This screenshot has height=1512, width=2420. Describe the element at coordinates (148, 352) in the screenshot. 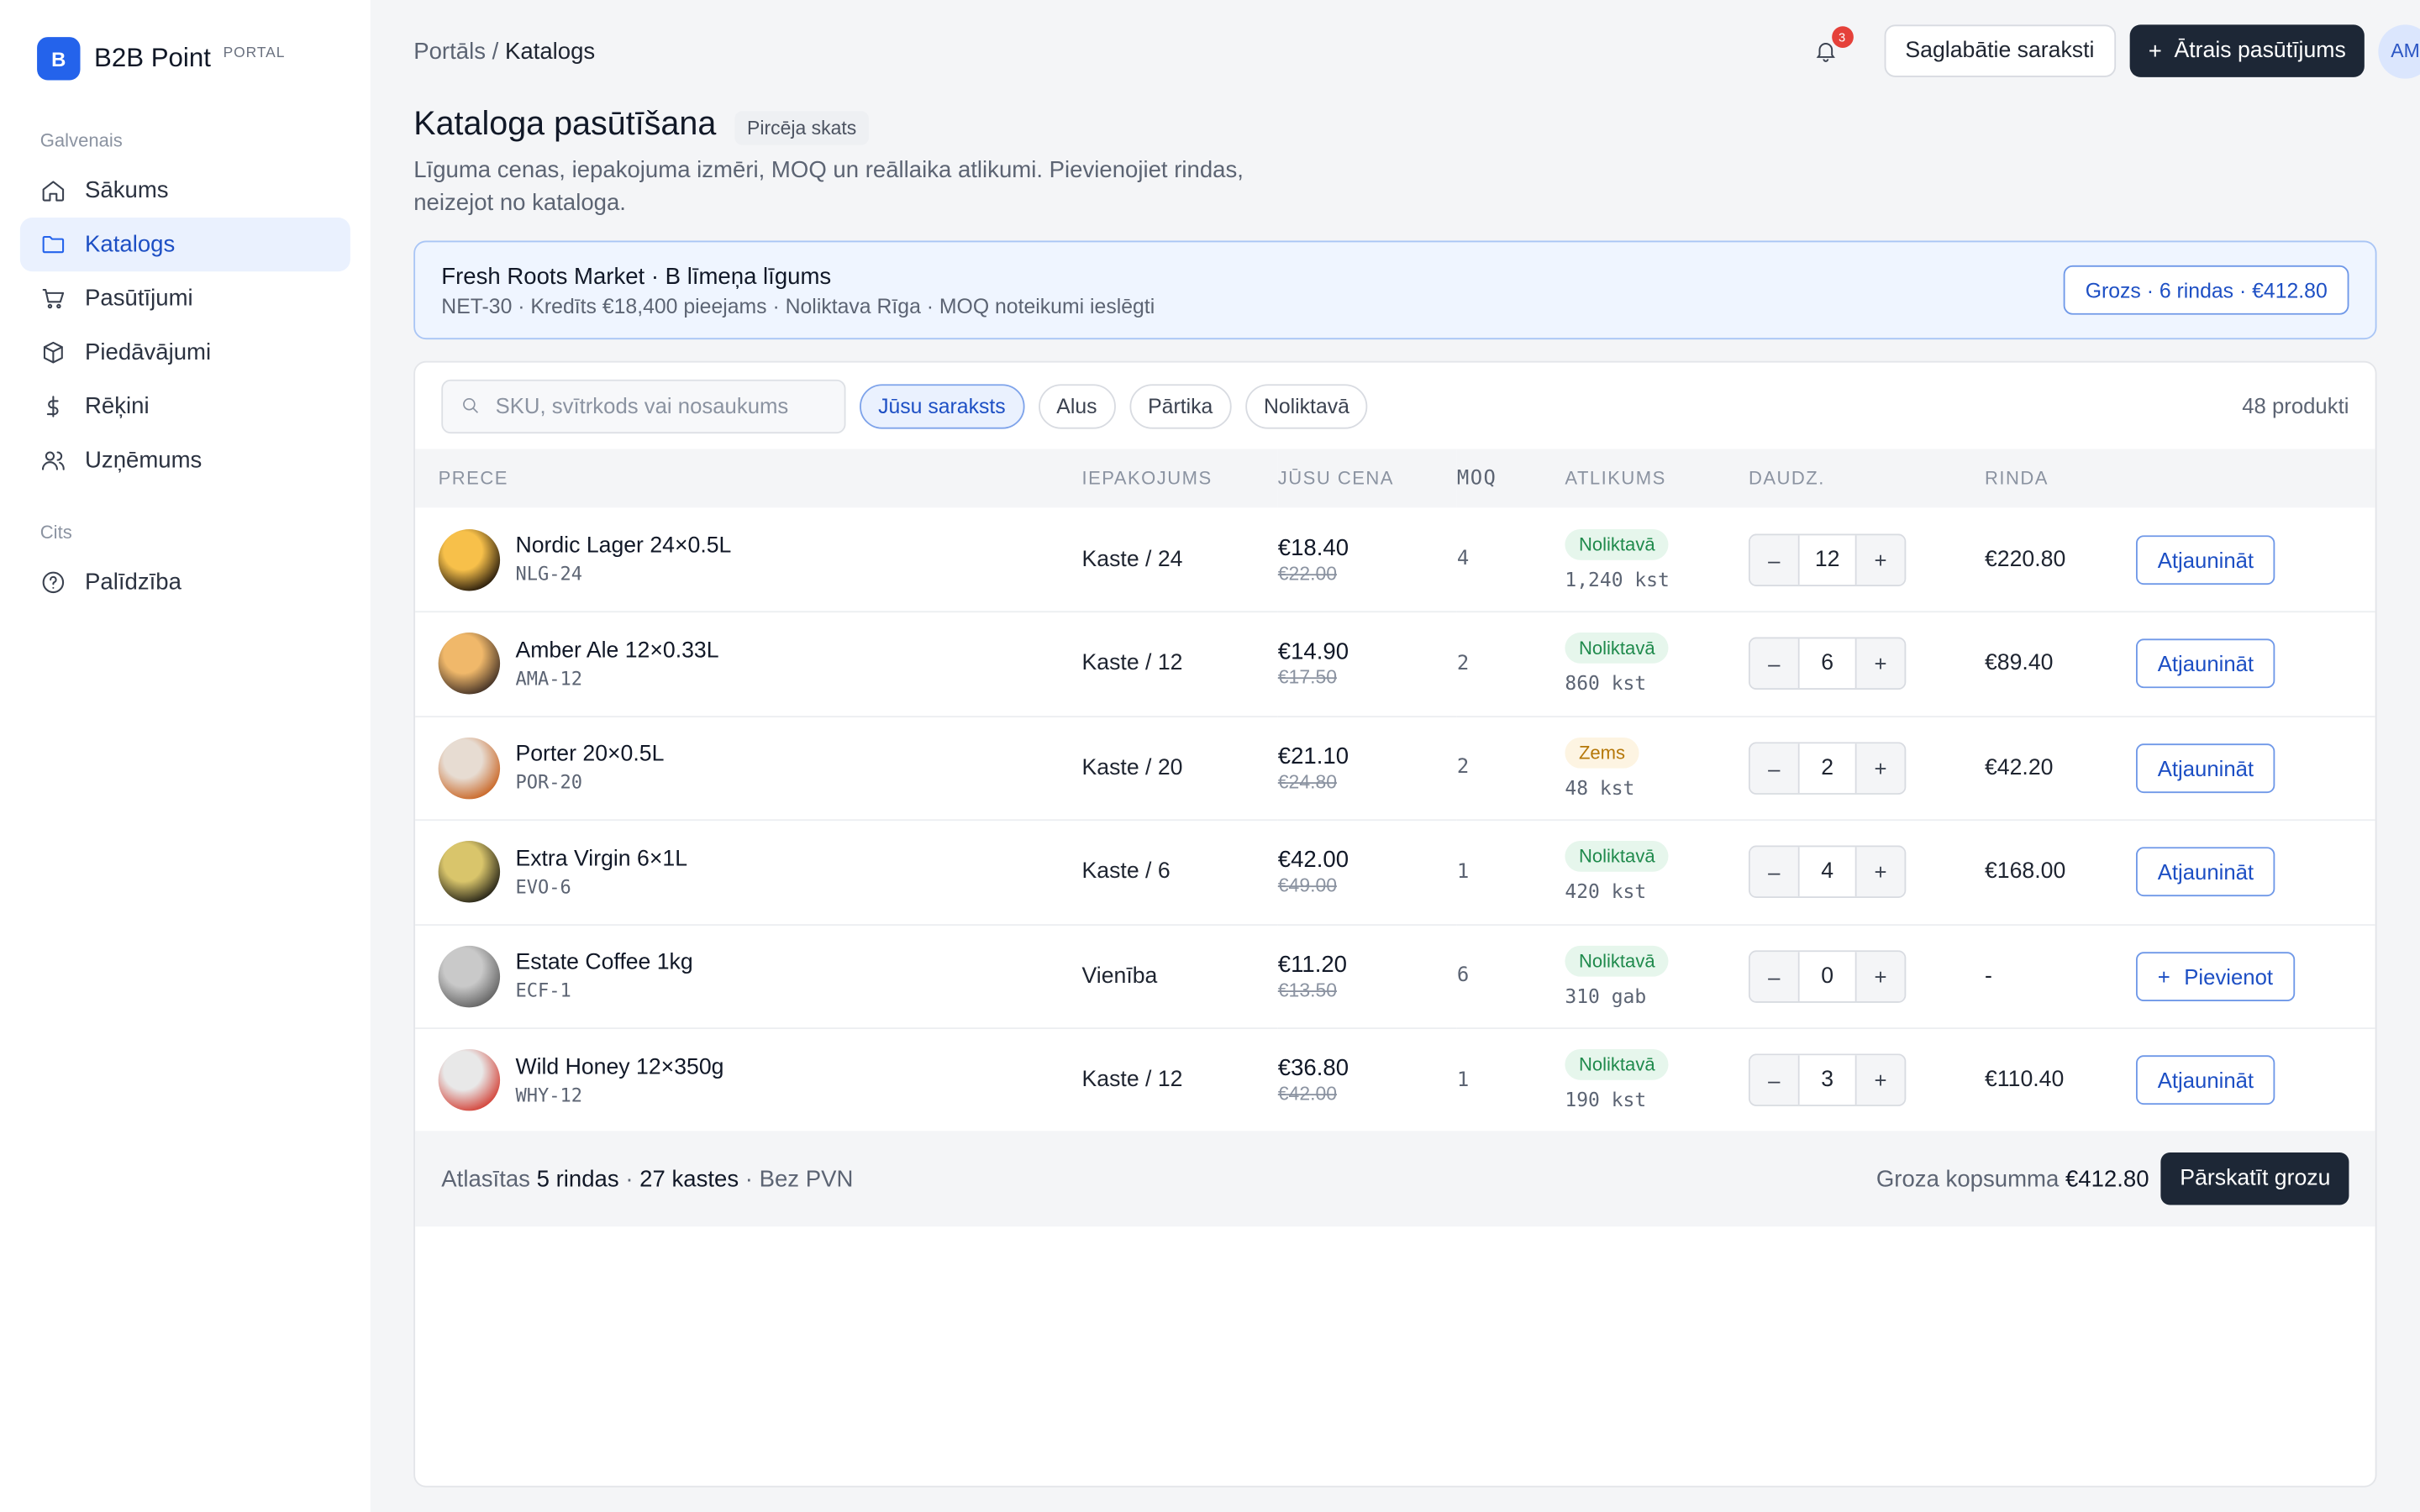

I see `sidebar-item-label: Piedāvājumi` at that location.